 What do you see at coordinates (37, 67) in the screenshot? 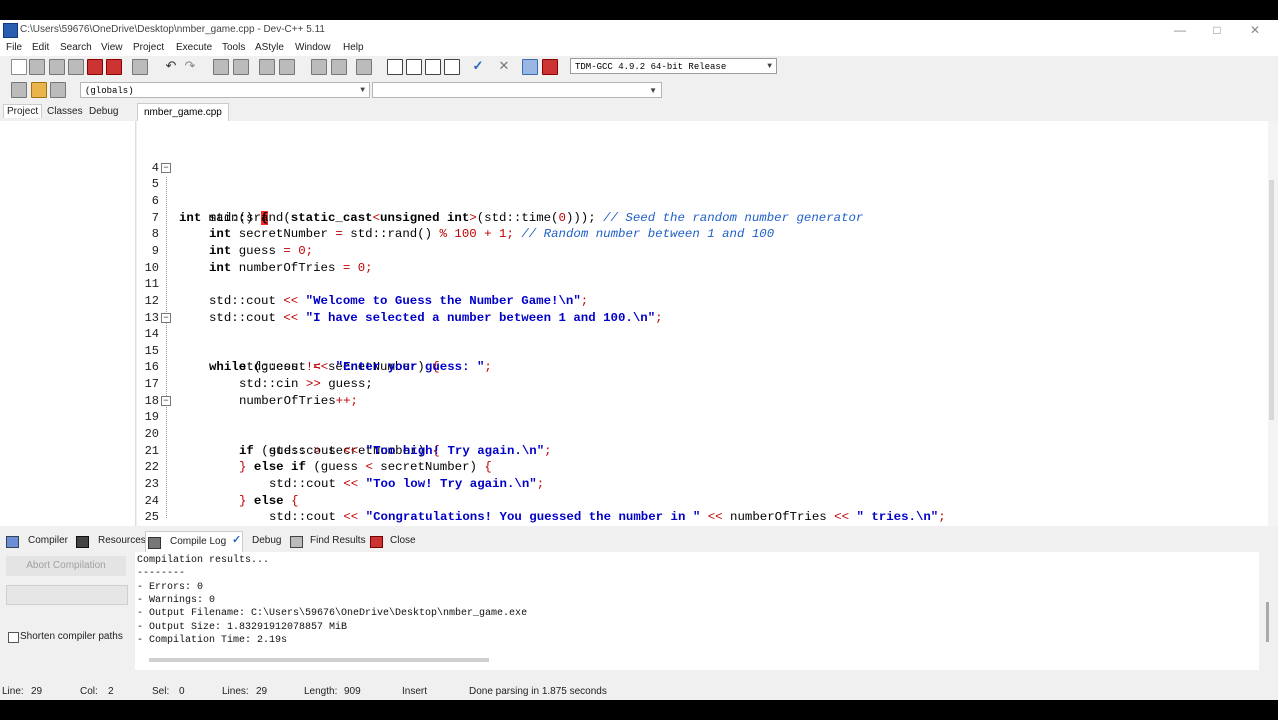
I see `open-file-icon` at bounding box center [37, 67].